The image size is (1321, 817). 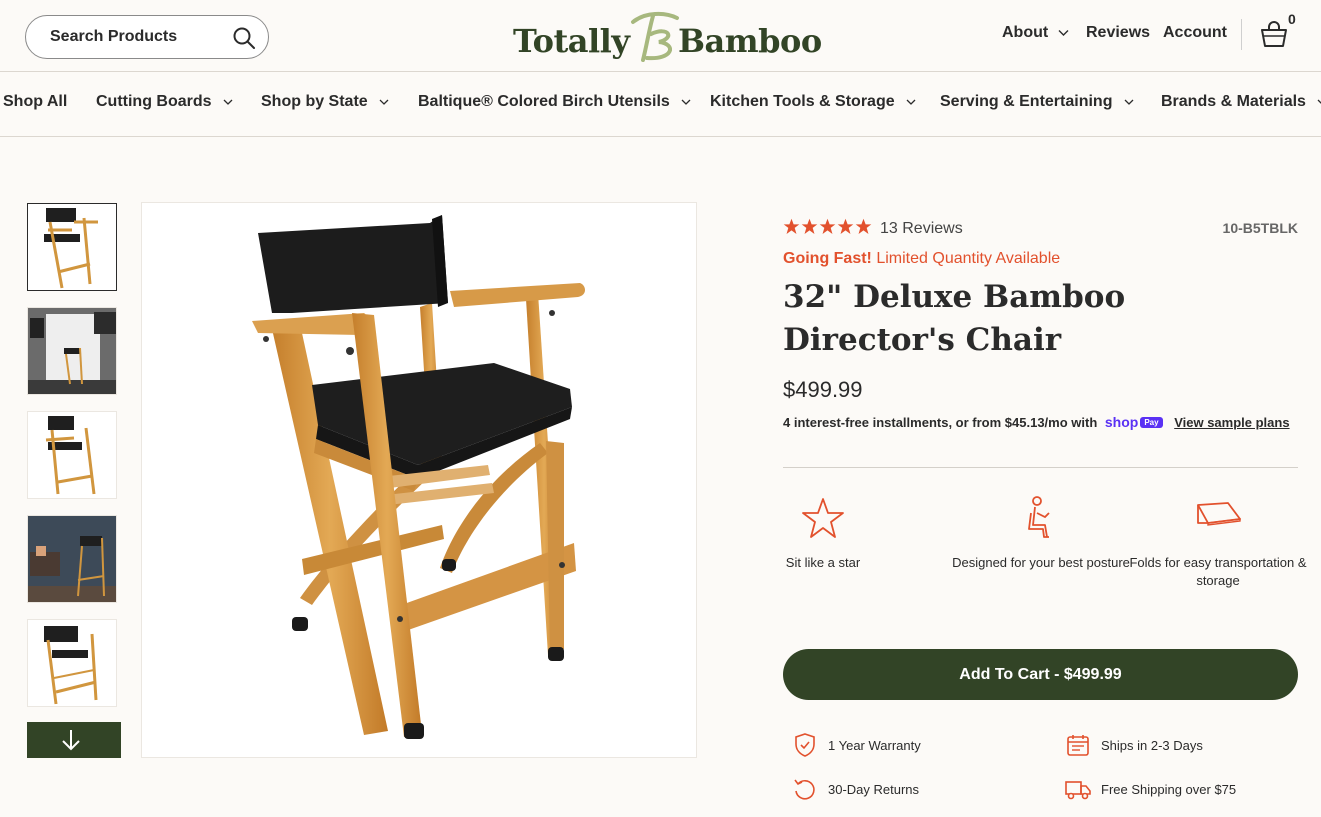 I want to click on perk-warranty: 1 Year Warranty, so click(x=856, y=745).